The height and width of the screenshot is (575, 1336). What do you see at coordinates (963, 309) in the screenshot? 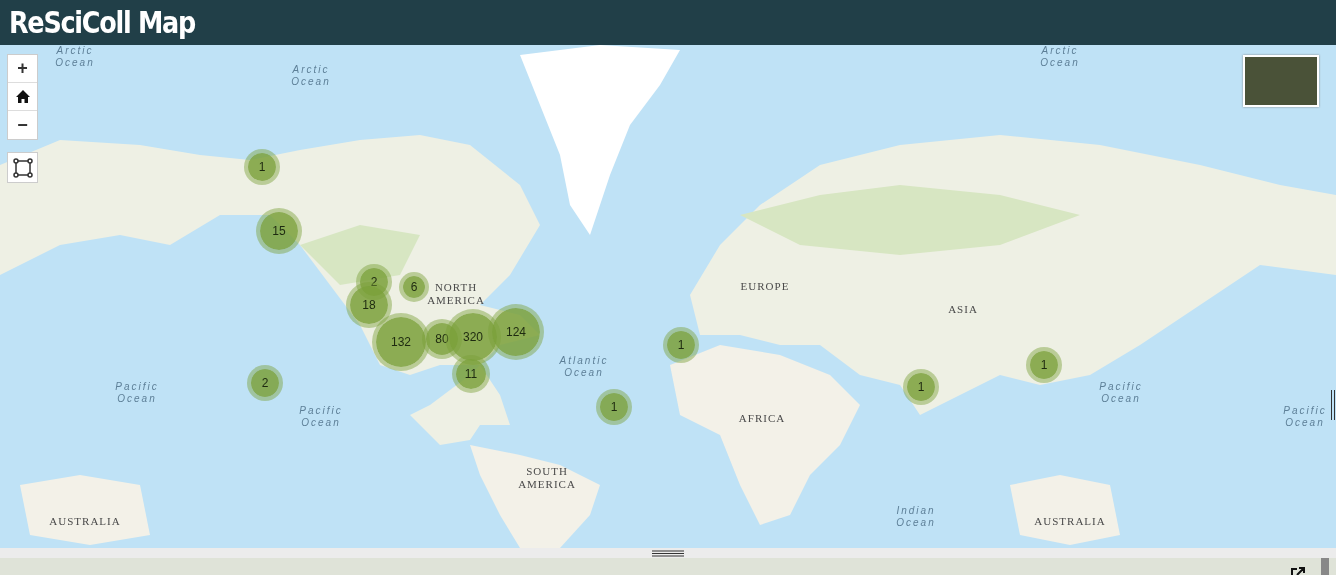
I see `continent-label: ASIA` at bounding box center [963, 309].